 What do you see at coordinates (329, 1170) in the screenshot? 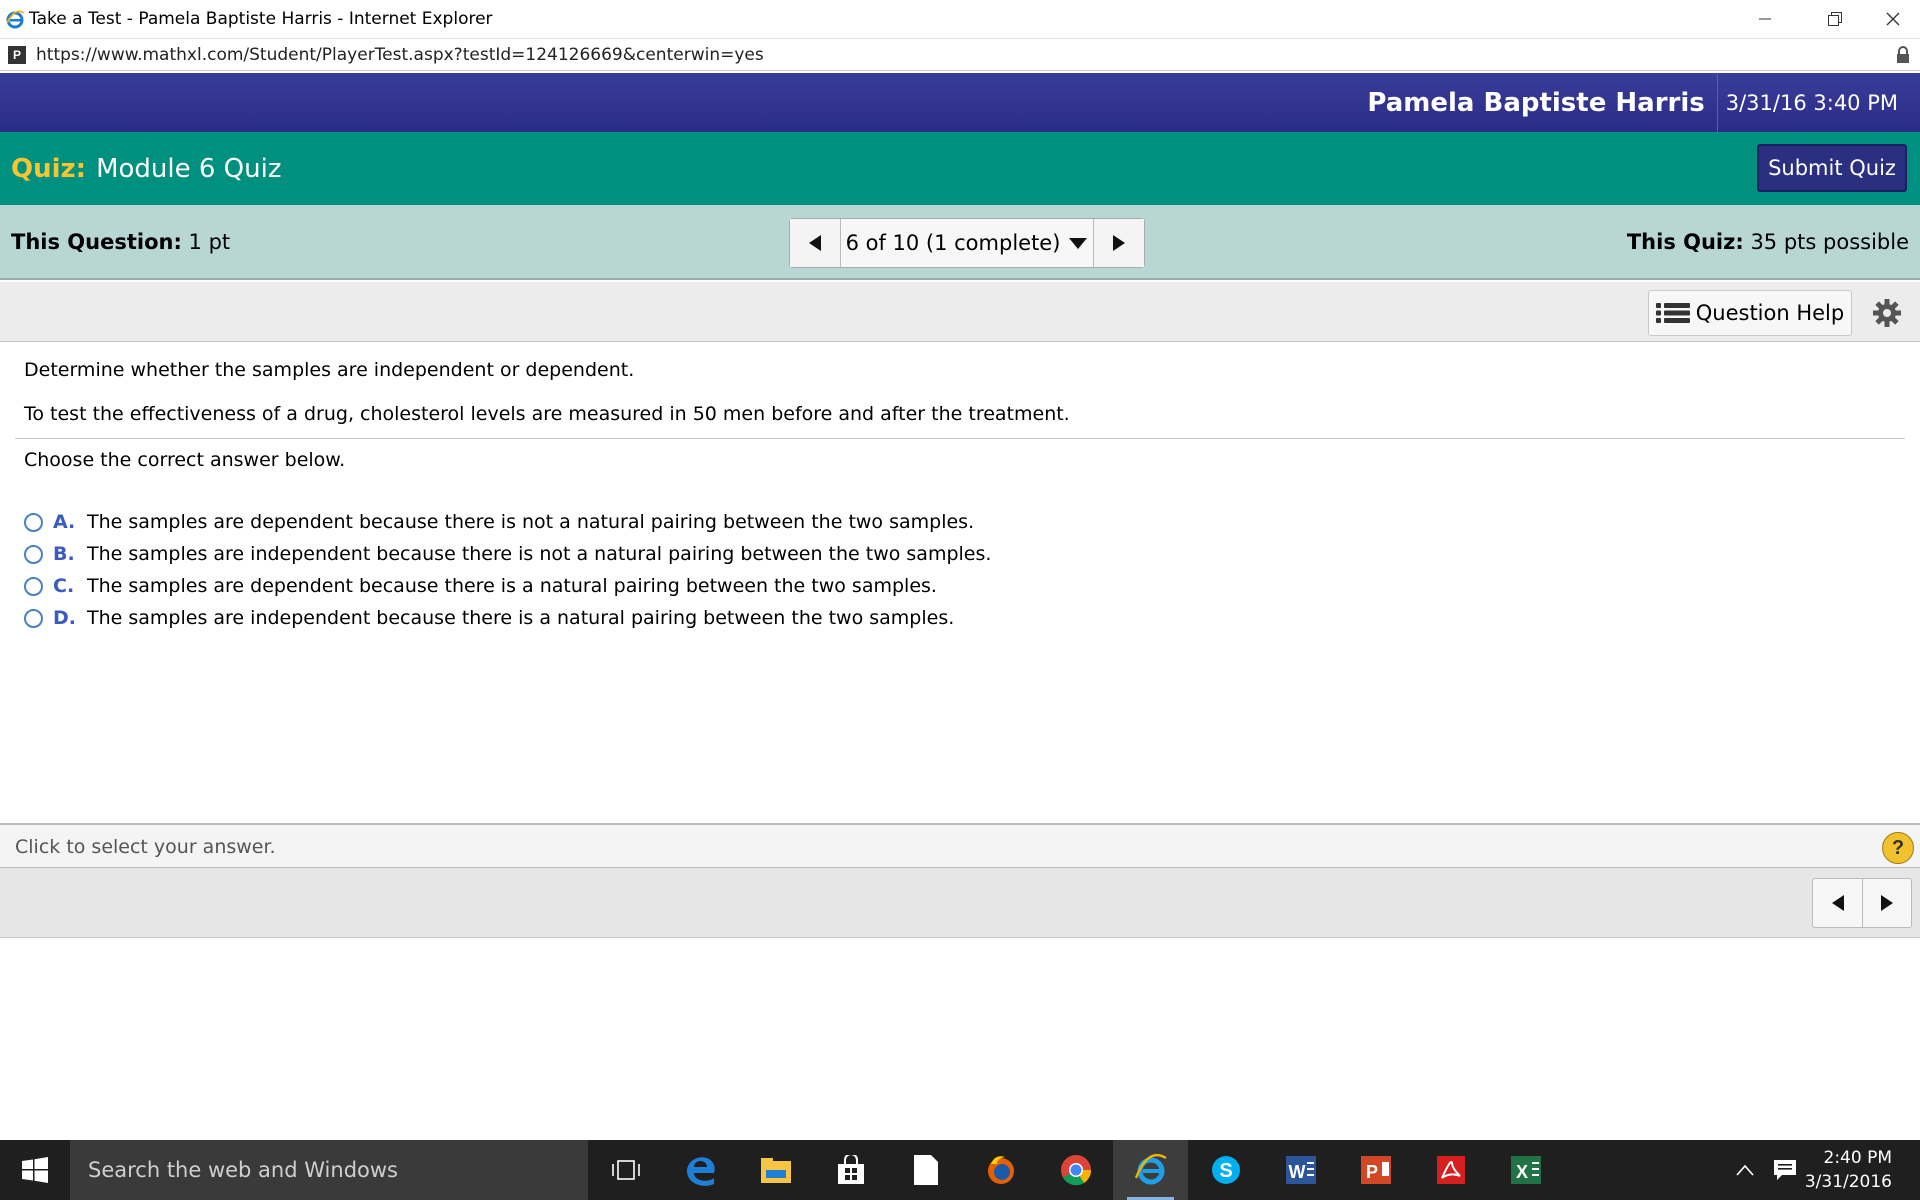
I see `taskbar-search-box: Search the web and Windows` at bounding box center [329, 1170].